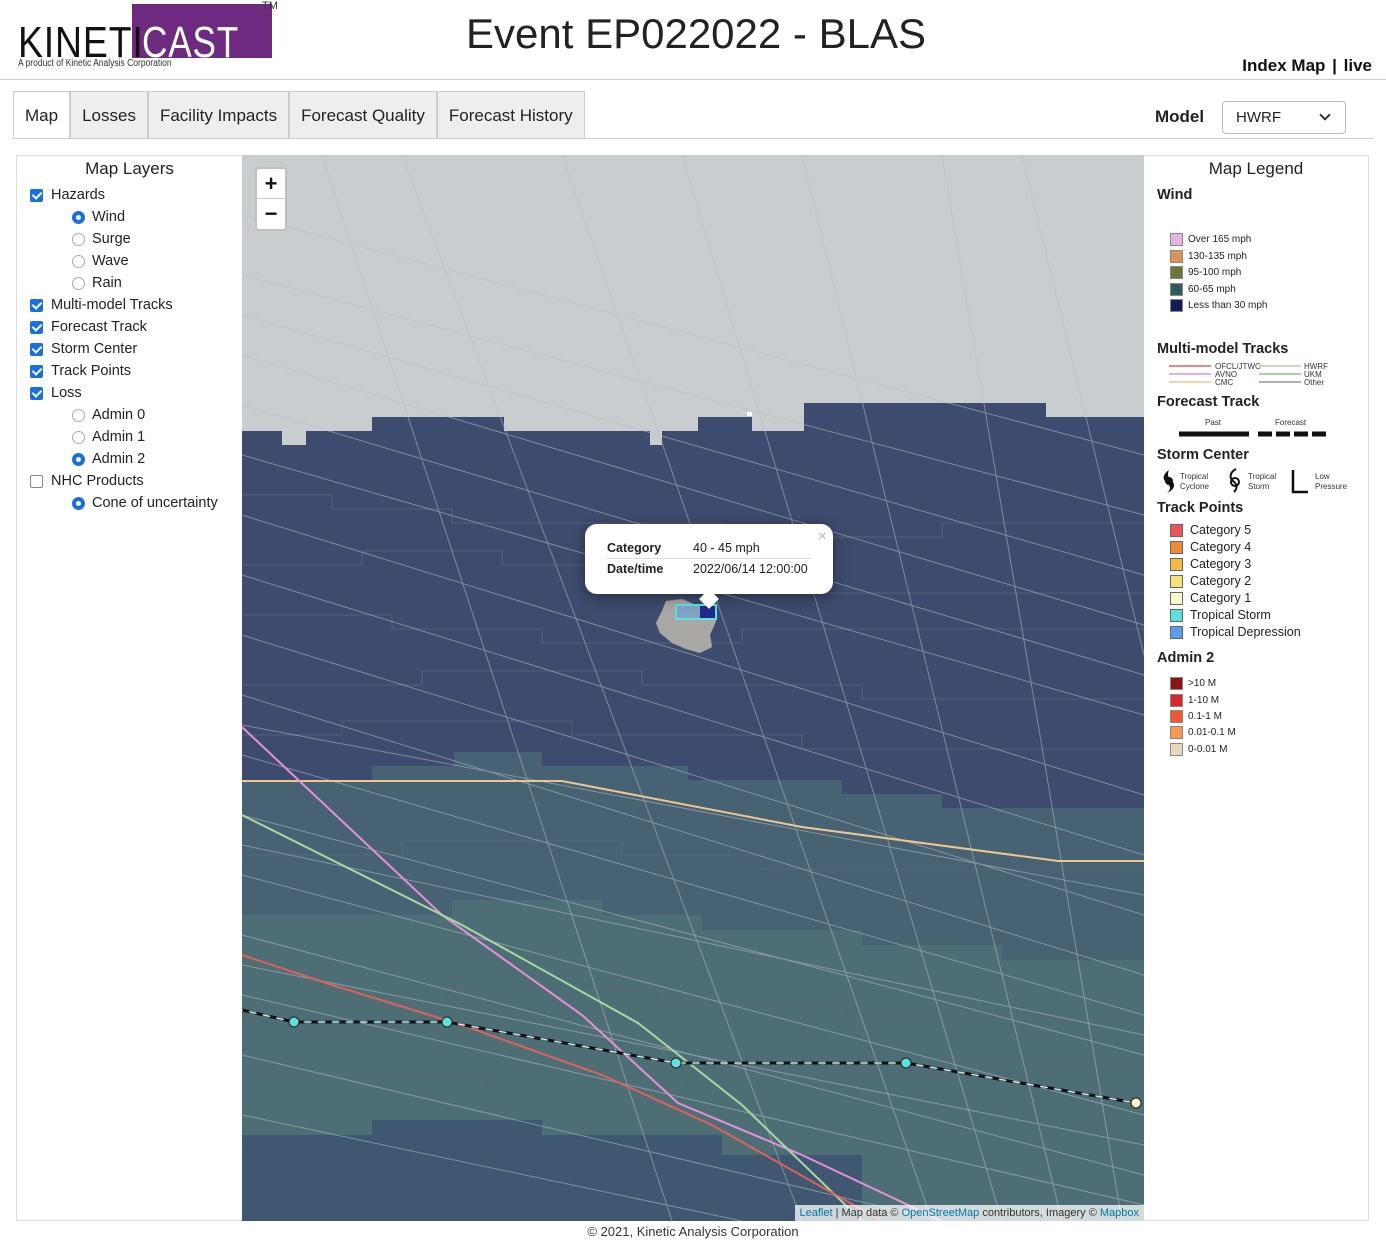  What do you see at coordinates (78, 239) in the screenshot?
I see `surge-radio` at bounding box center [78, 239].